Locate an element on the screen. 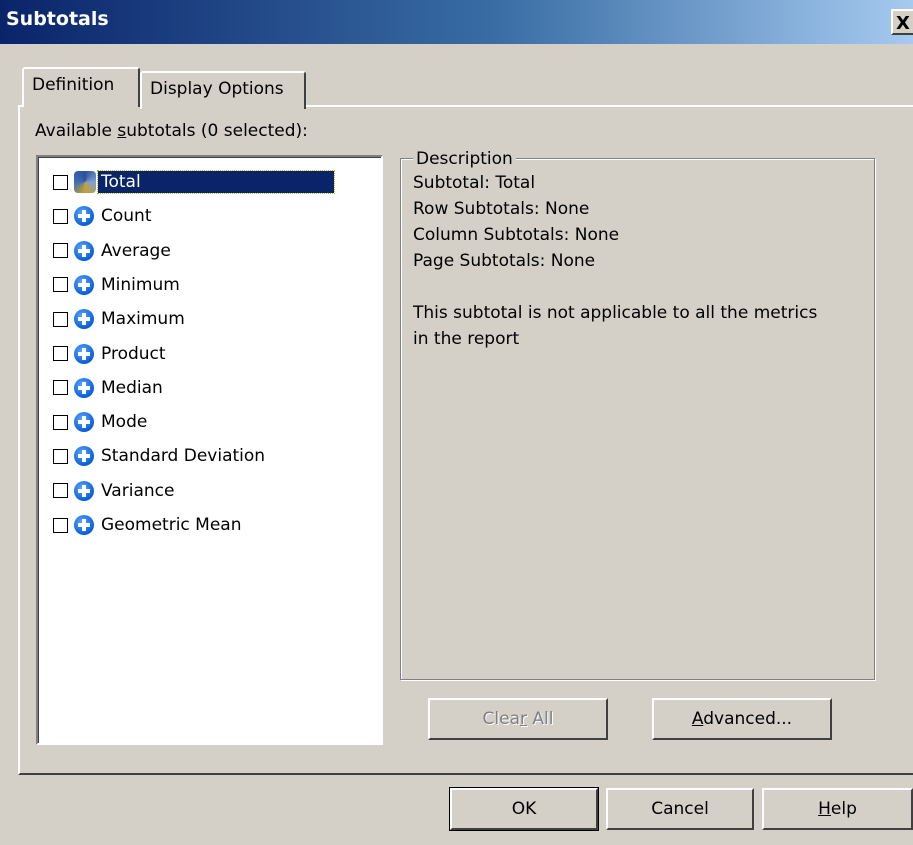 The image size is (913, 845). label-prefix: Available is located at coordinates (76, 131).